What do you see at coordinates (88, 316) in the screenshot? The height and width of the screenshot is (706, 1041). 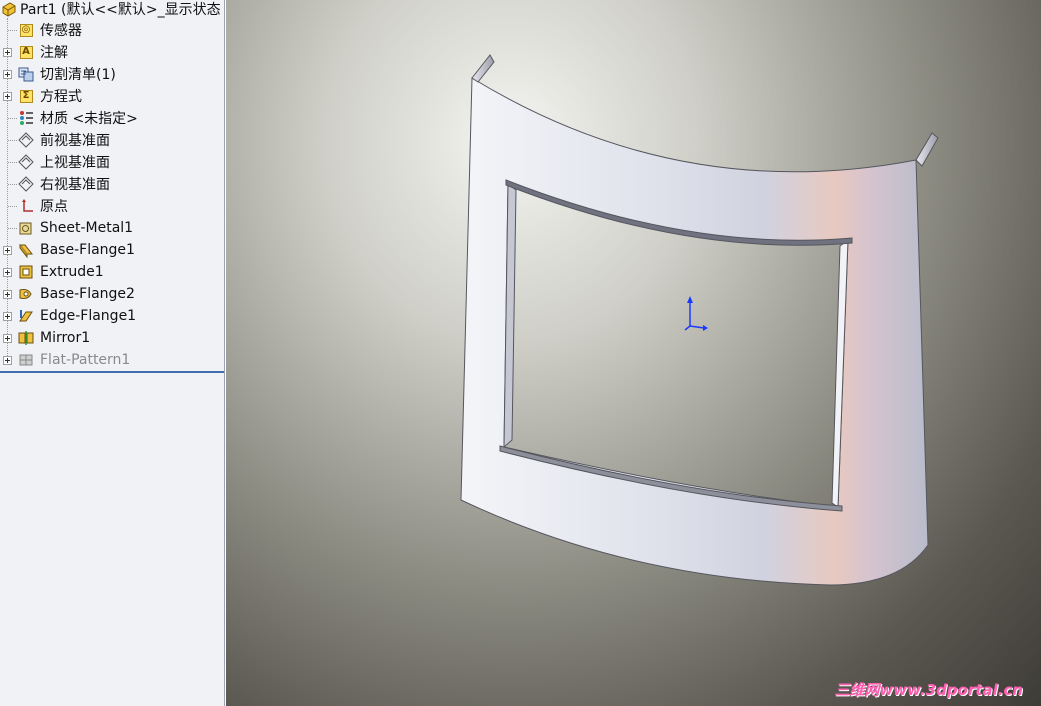 I see `tree-item-label: Edge-Flange1` at bounding box center [88, 316].